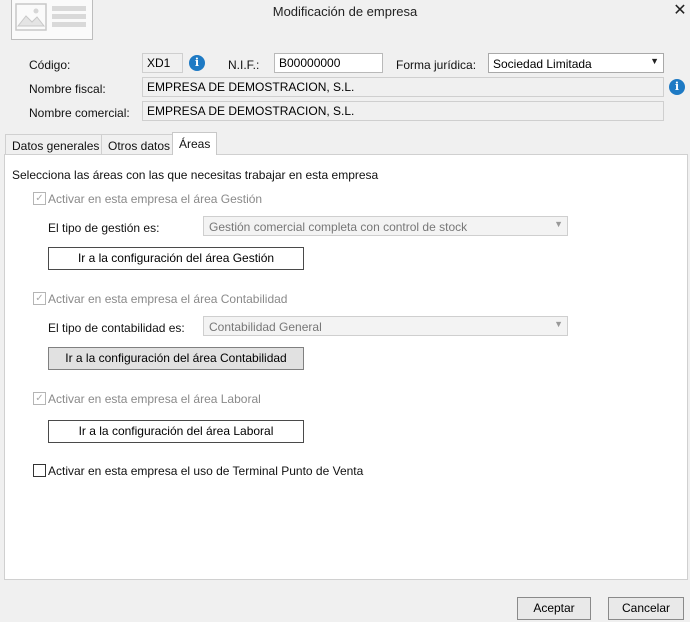 This screenshot has width=690, height=622. I want to click on tab-datos-generales: Datos generales, so click(56, 144).